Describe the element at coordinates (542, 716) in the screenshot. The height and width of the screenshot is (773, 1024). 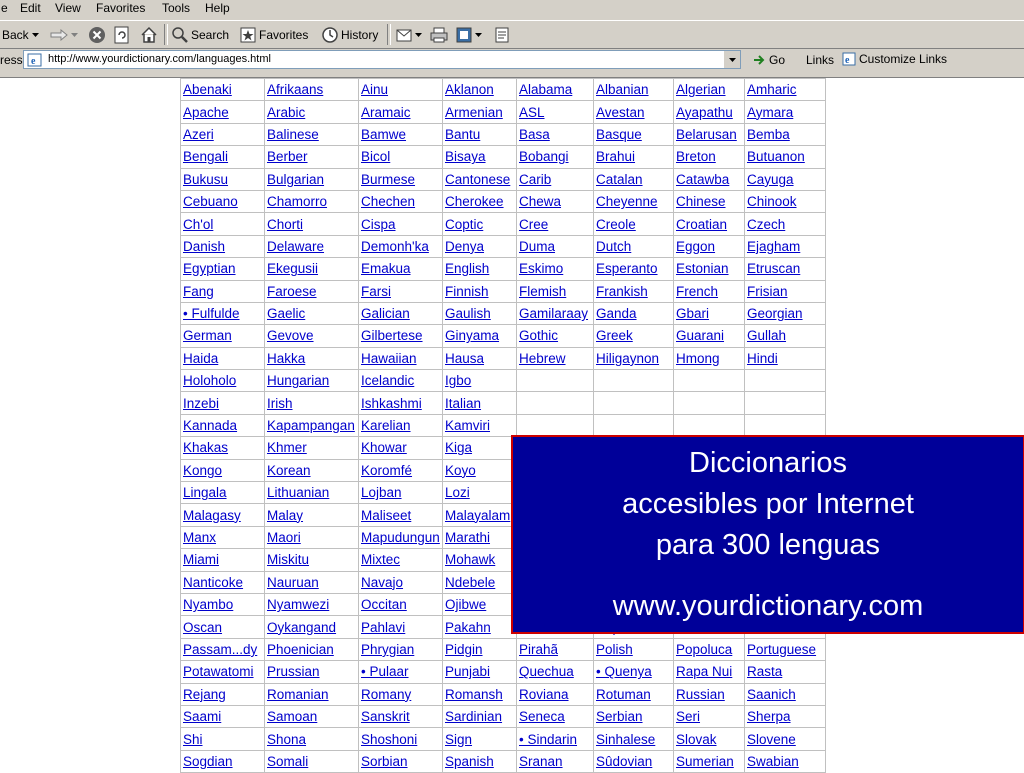
I see `language-link: Seneca` at that location.